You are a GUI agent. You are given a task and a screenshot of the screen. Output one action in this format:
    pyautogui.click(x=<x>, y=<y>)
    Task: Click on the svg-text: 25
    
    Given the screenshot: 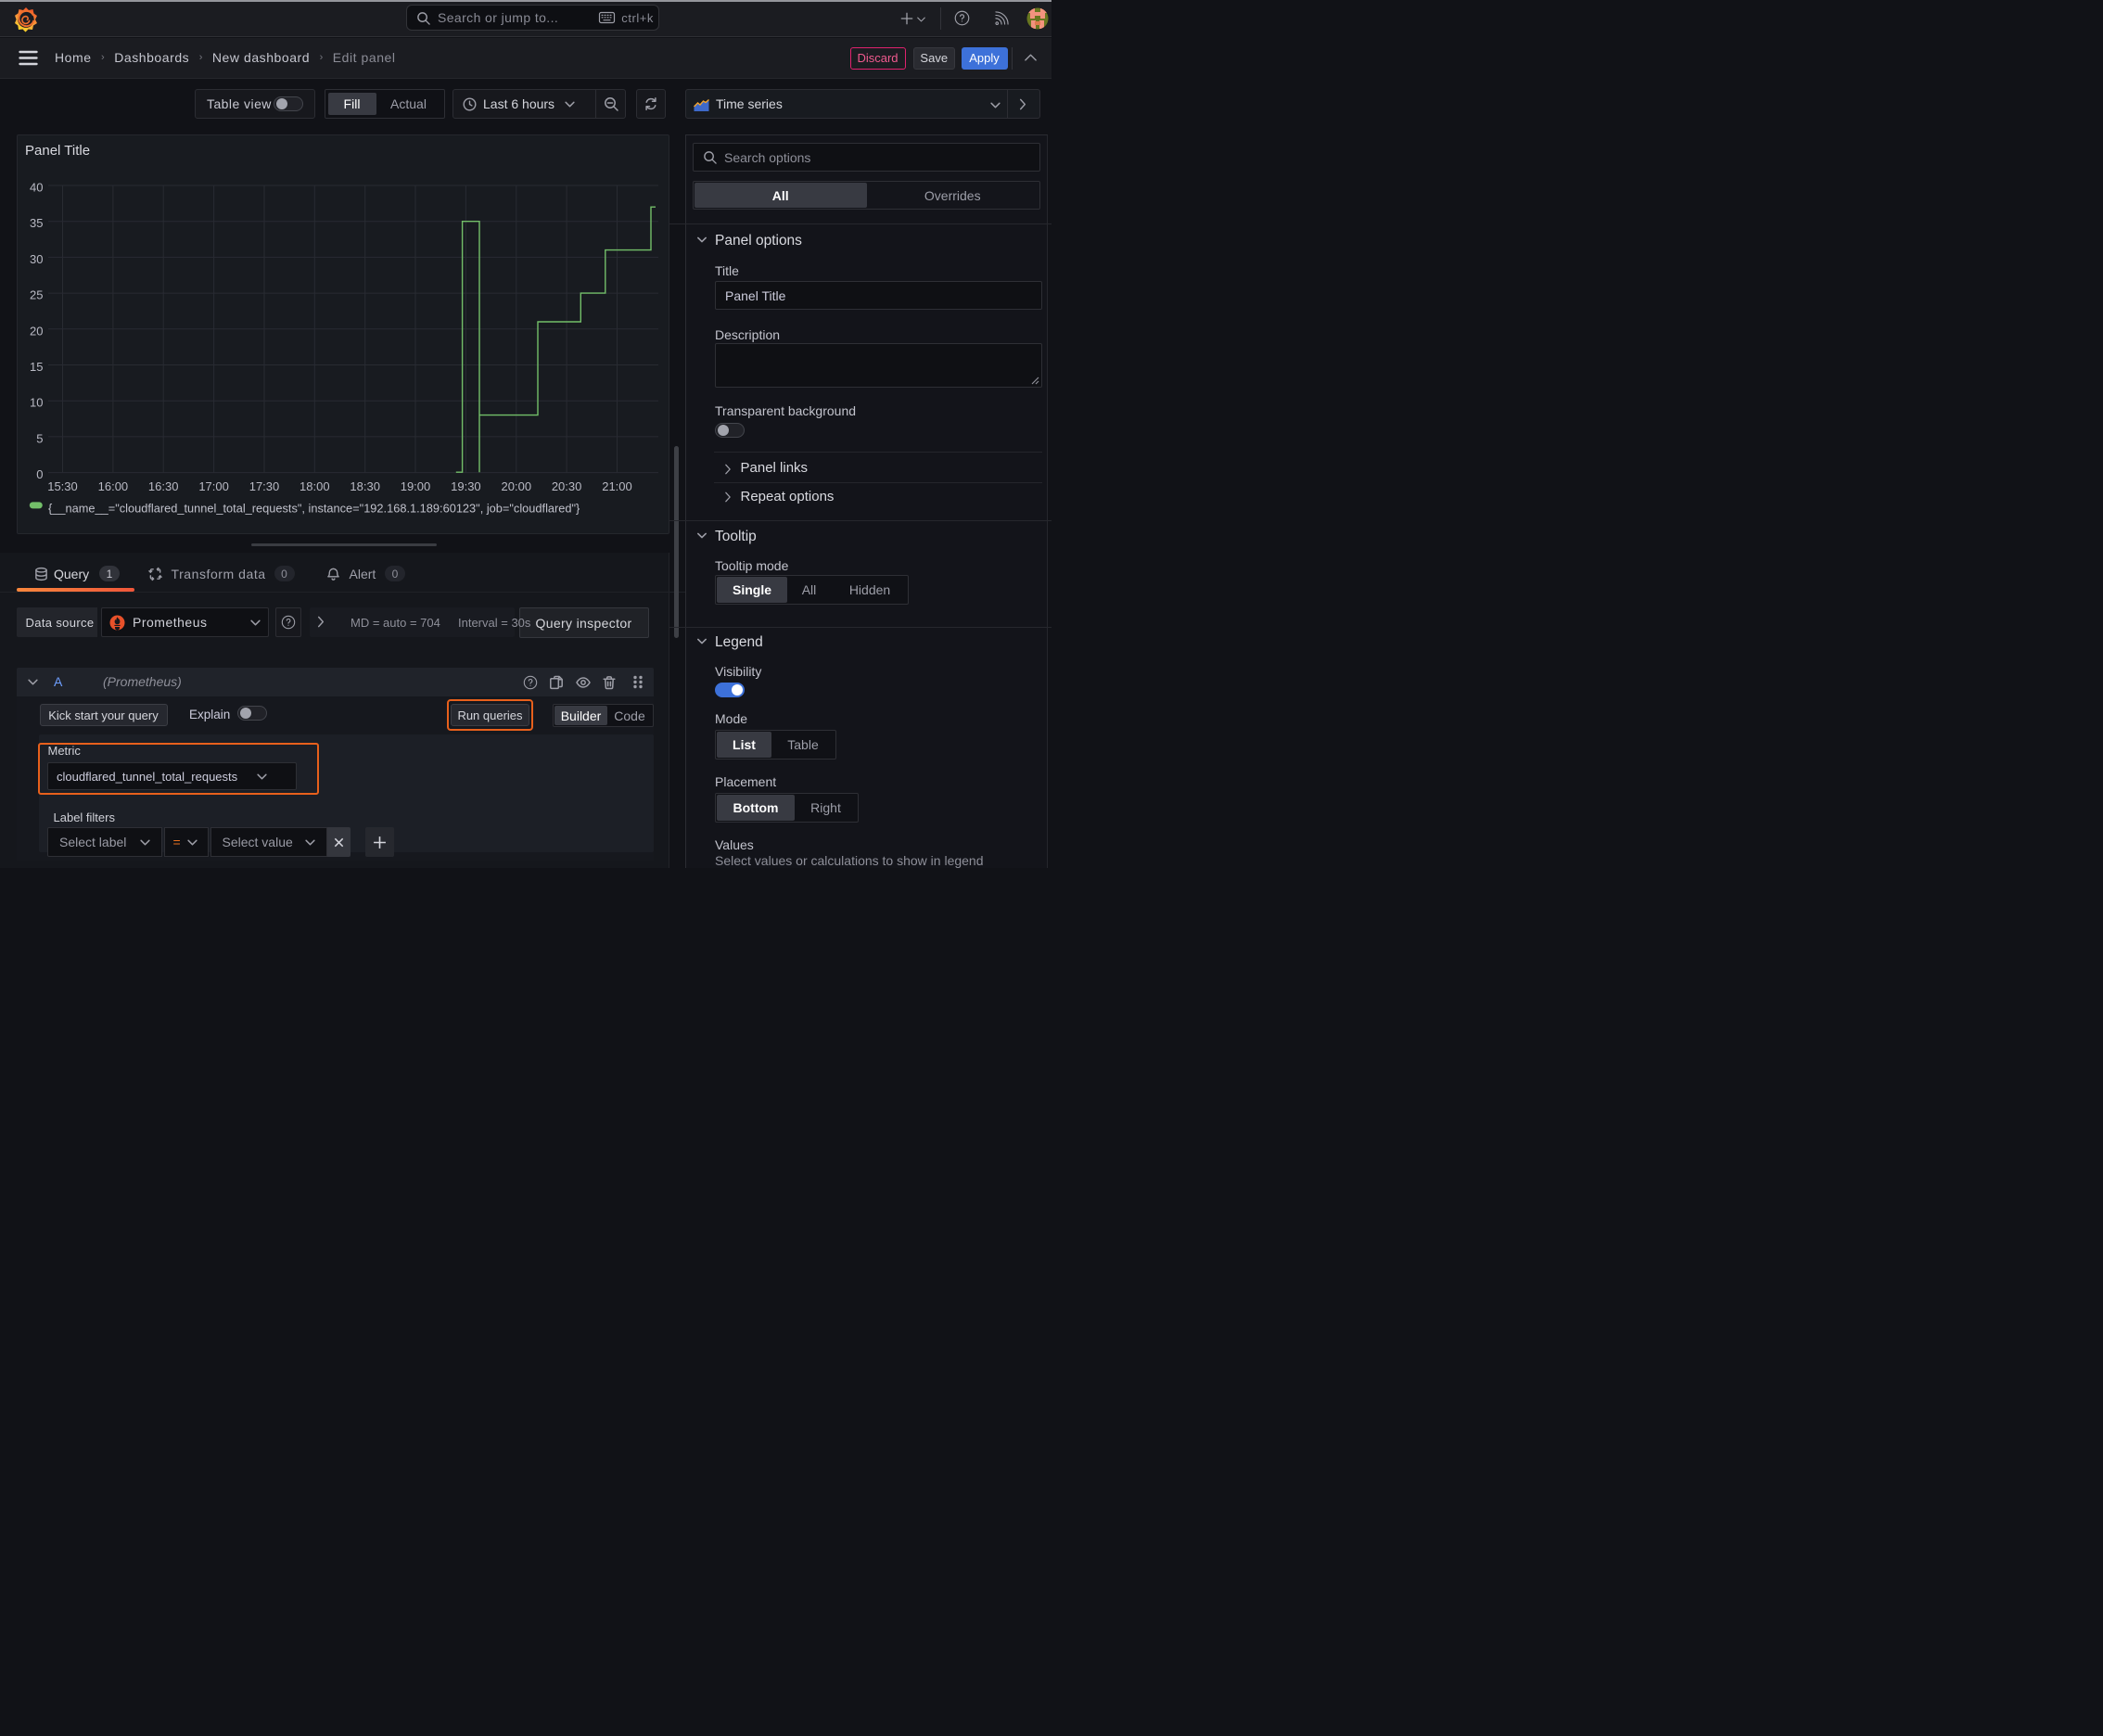 What is the action you would take?
    pyautogui.click(x=36, y=295)
    